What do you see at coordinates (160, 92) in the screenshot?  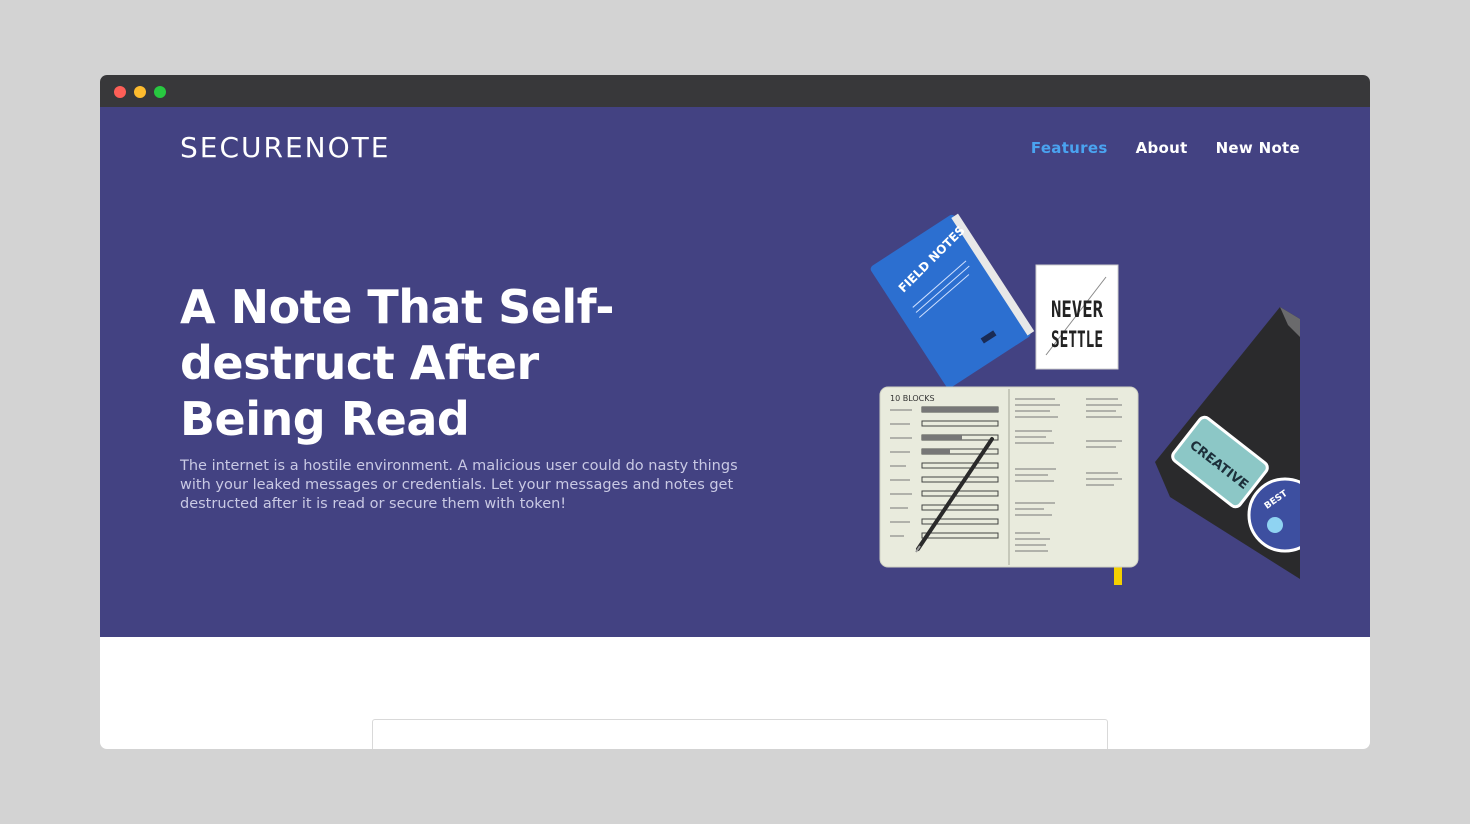 I see `maximize-window-icon` at bounding box center [160, 92].